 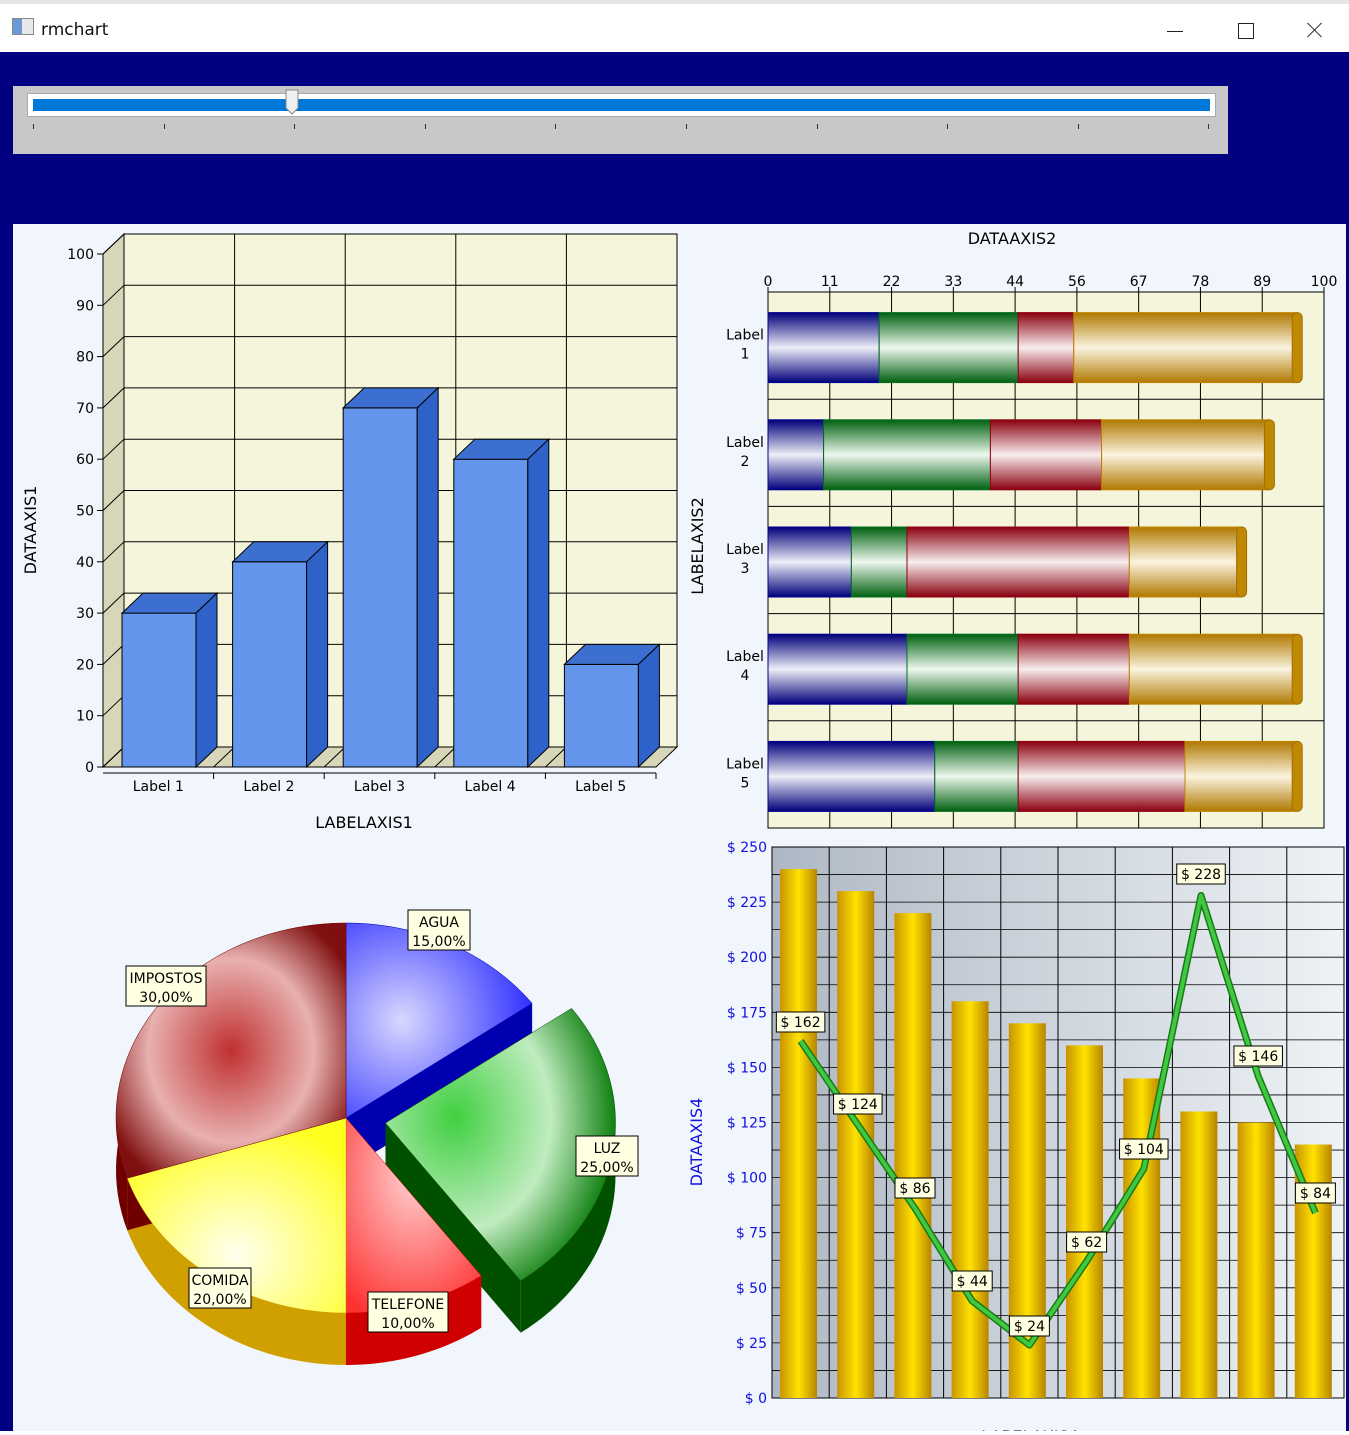 I want to click on x-tick-label: Label 4, so click(x=490, y=787).